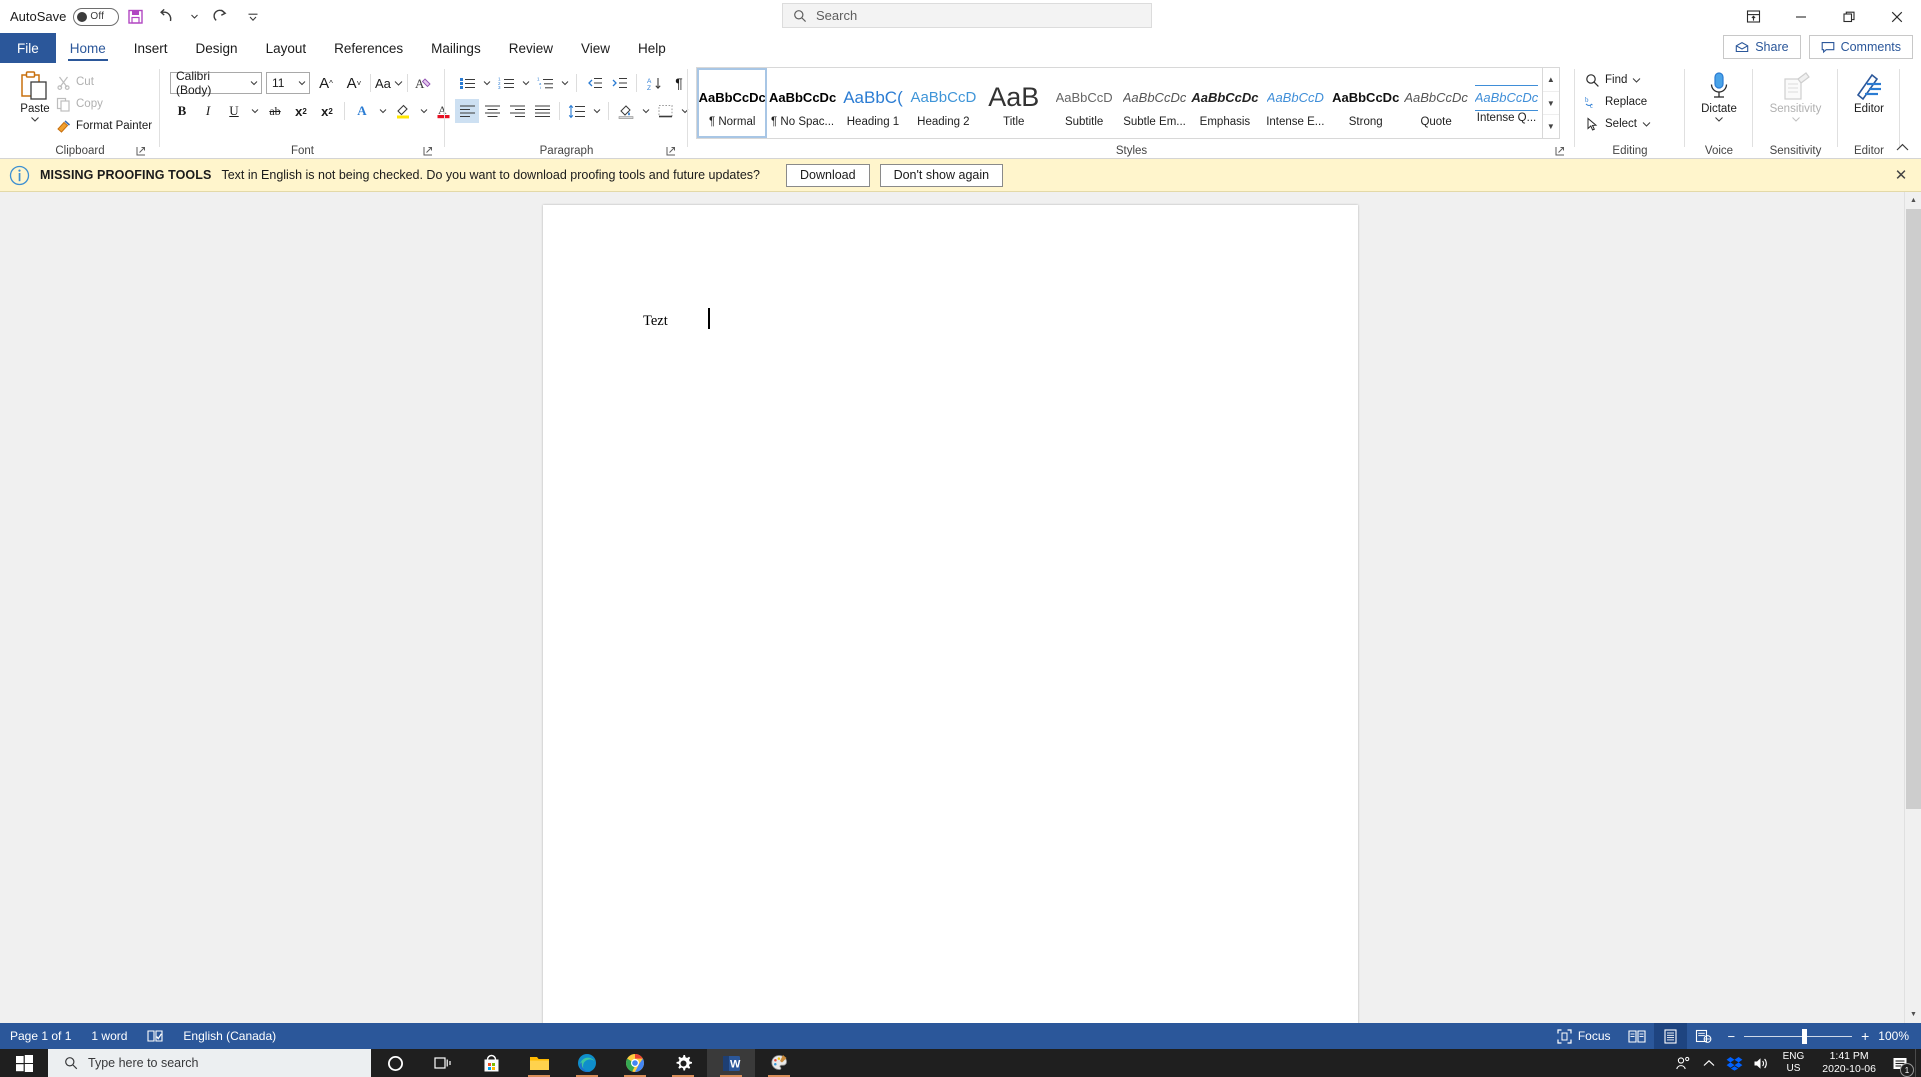 Image resolution: width=1921 pixels, height=1077 pixels. Describe the element at coordinates (467, 111) in the screenshot. I see `align-left-icon` at that location.